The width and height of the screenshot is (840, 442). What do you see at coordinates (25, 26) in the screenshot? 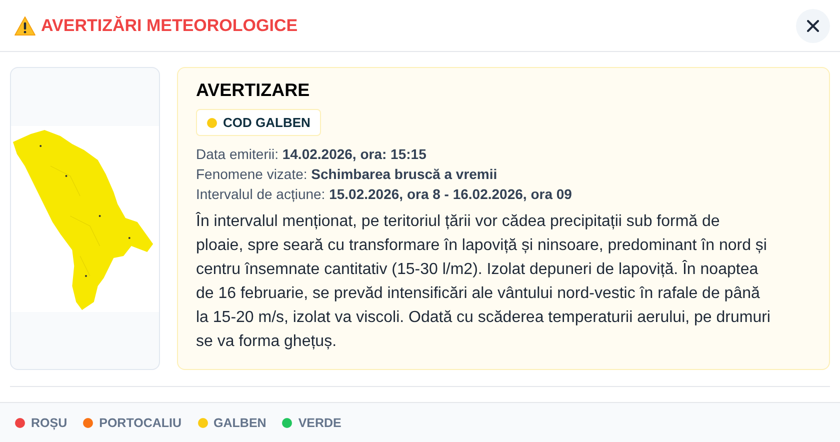
I see `warning-icon` at bounding box center [25, 26].